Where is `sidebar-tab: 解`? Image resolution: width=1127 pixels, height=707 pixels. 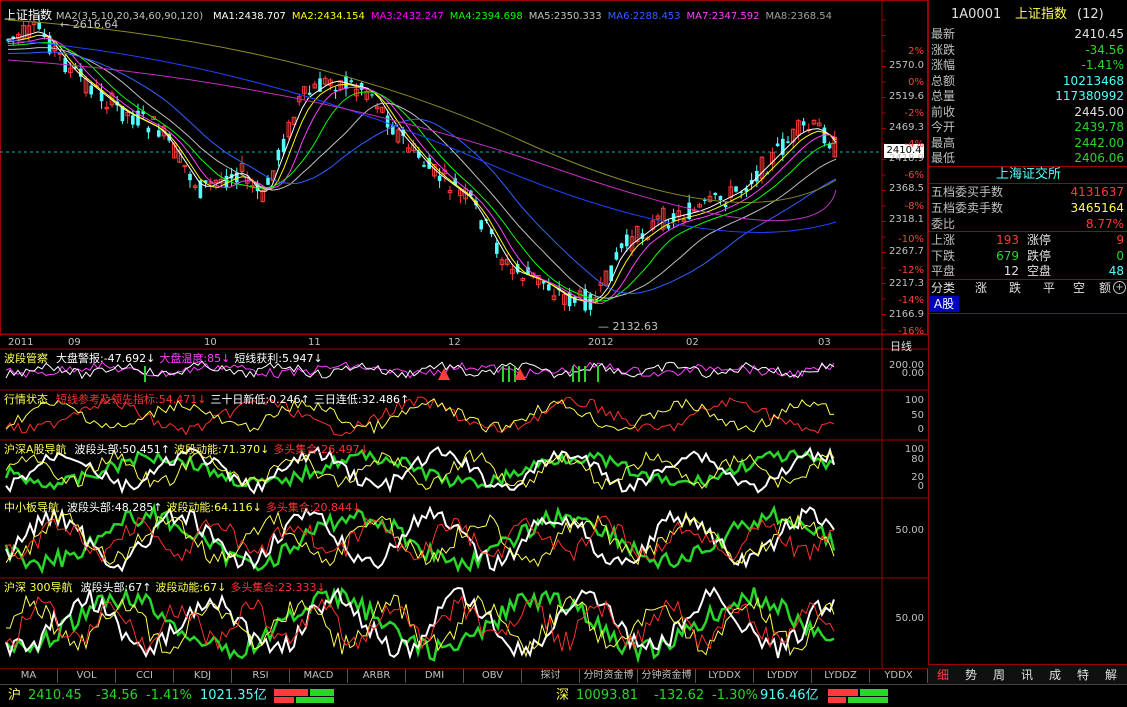
sidebar-tab: 解 is located at coordinates (1111, 675).